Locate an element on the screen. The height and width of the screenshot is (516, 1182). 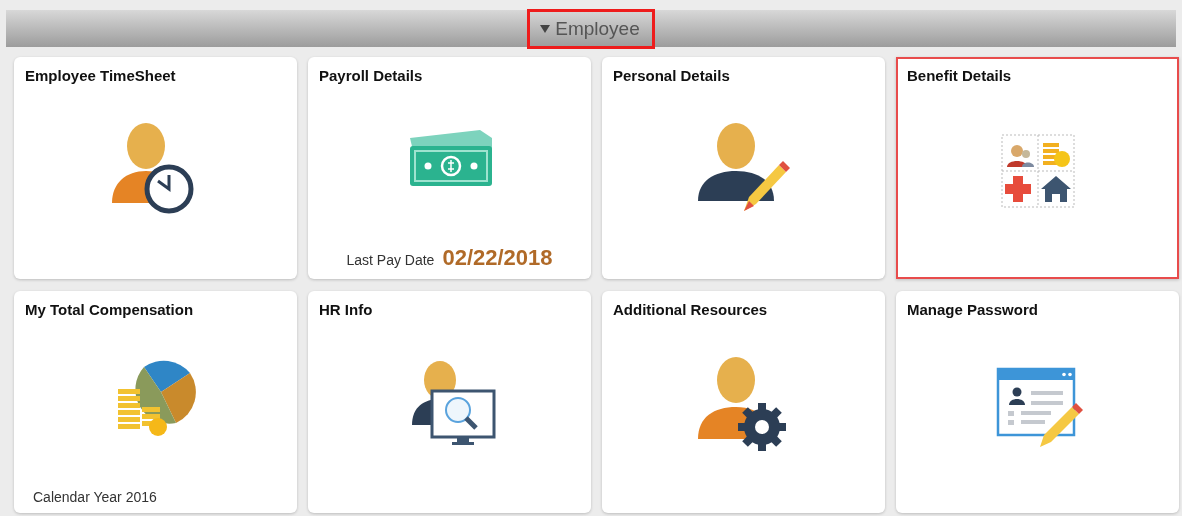
pay-date: 02/22/2018 is located at coordinates (497, 258).